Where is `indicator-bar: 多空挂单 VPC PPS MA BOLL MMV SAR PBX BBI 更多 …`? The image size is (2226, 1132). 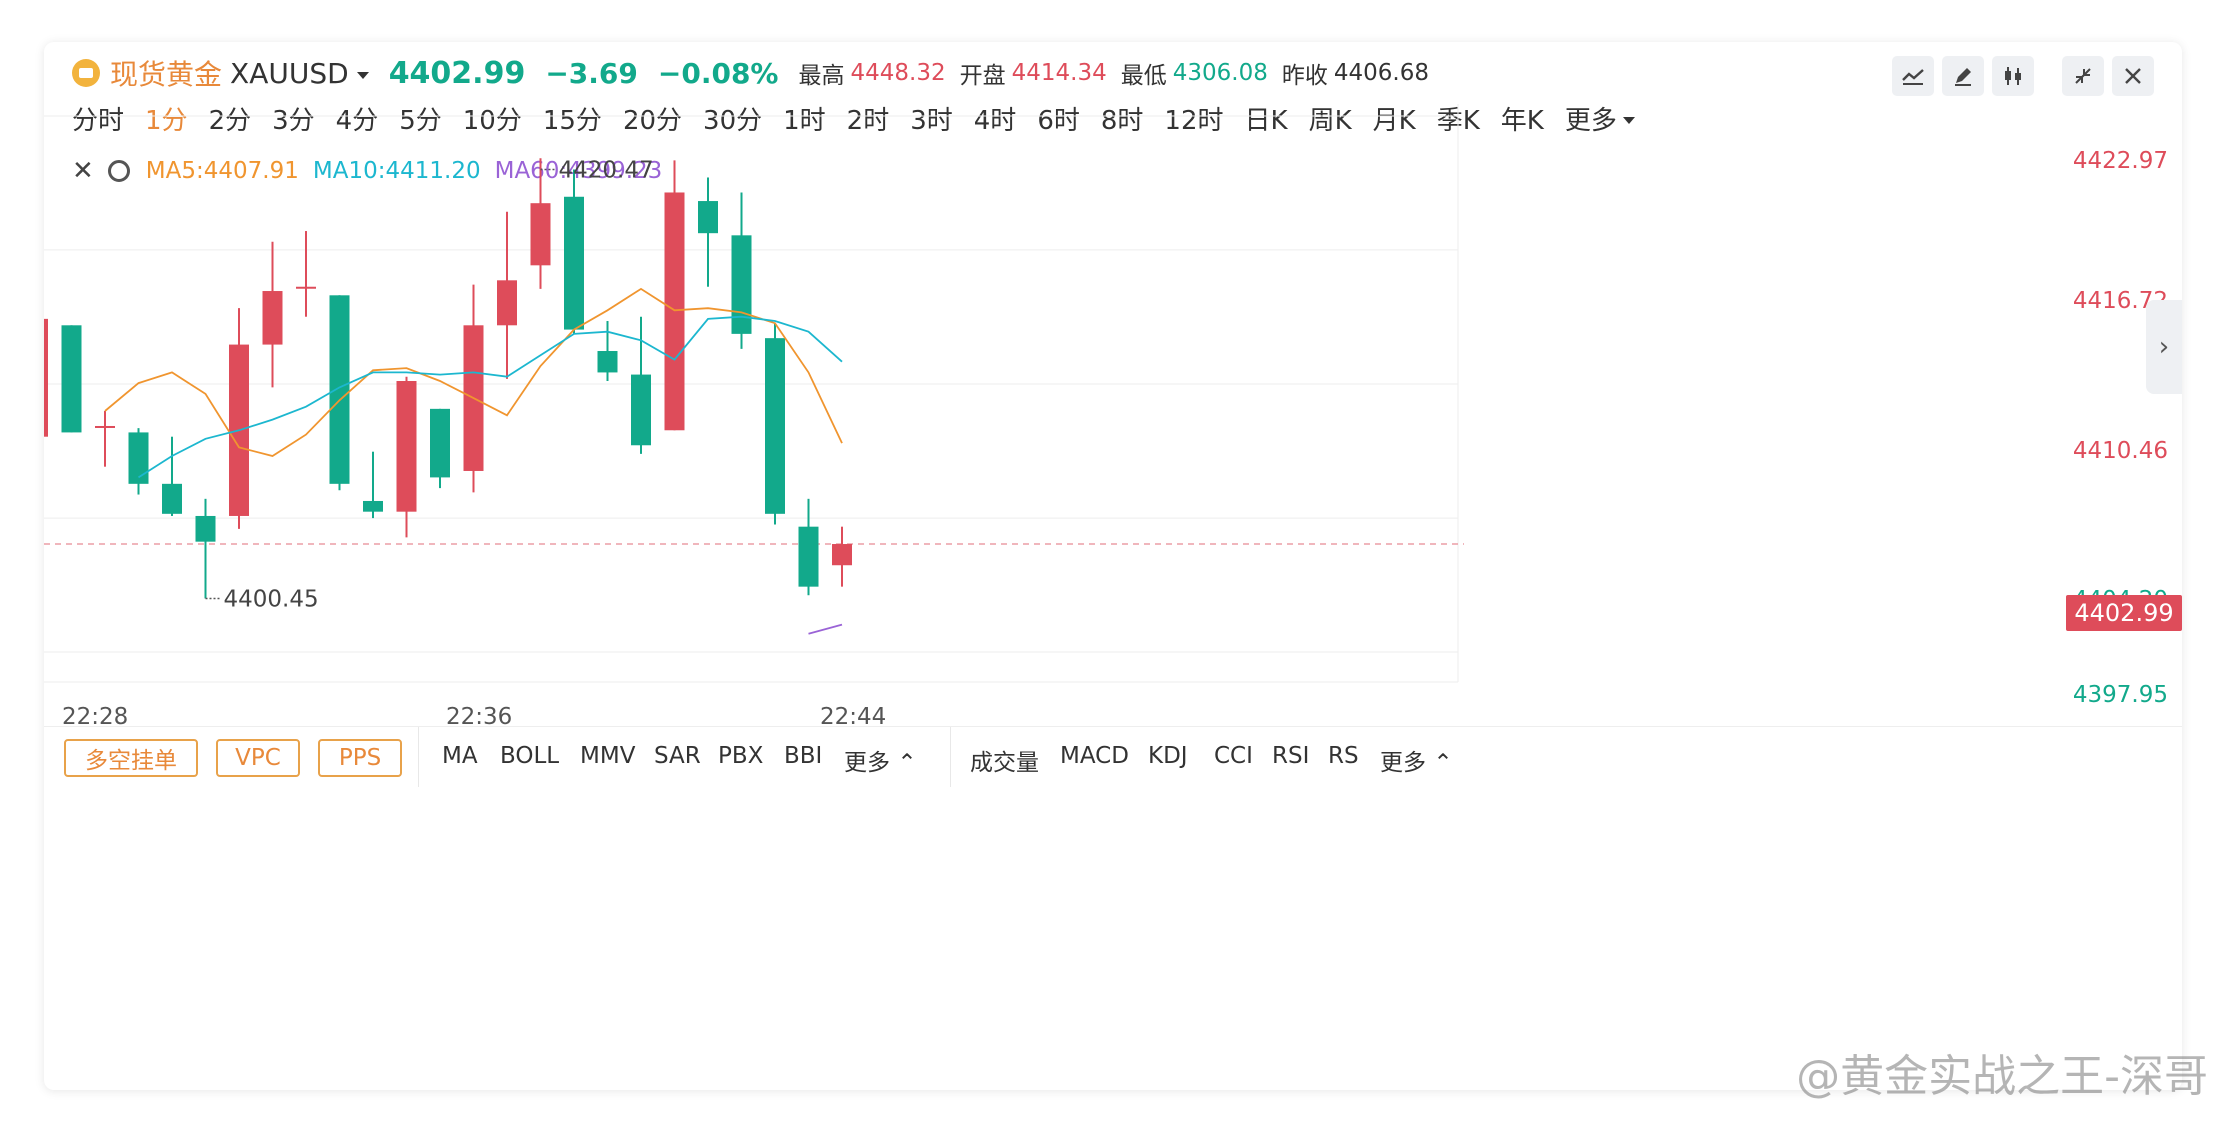
indicator-bar: 多空挂单 VPC PPS MA BOLL MMV SAR PBX BBI 更多 … is located at coordinates (1113, 756).